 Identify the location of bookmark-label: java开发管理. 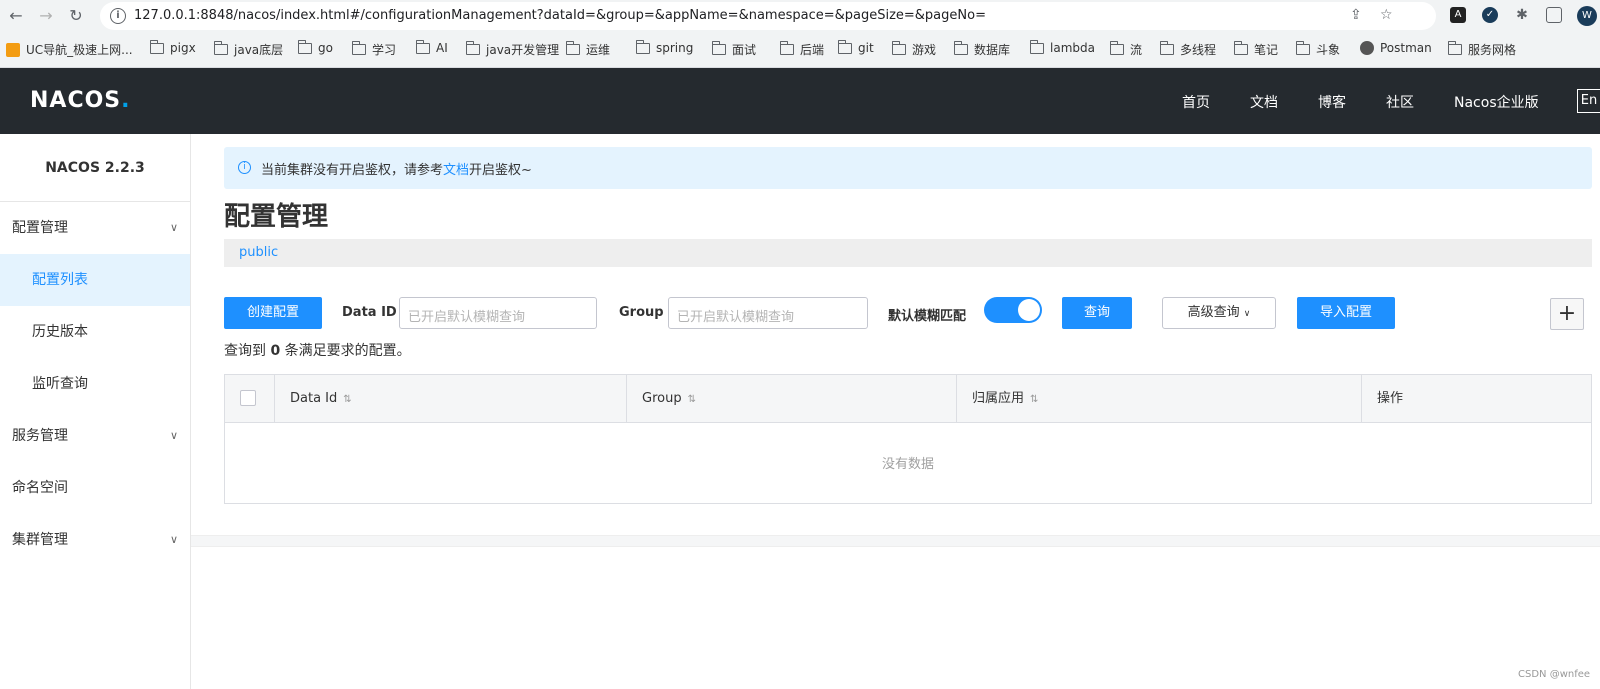
(523, 50).